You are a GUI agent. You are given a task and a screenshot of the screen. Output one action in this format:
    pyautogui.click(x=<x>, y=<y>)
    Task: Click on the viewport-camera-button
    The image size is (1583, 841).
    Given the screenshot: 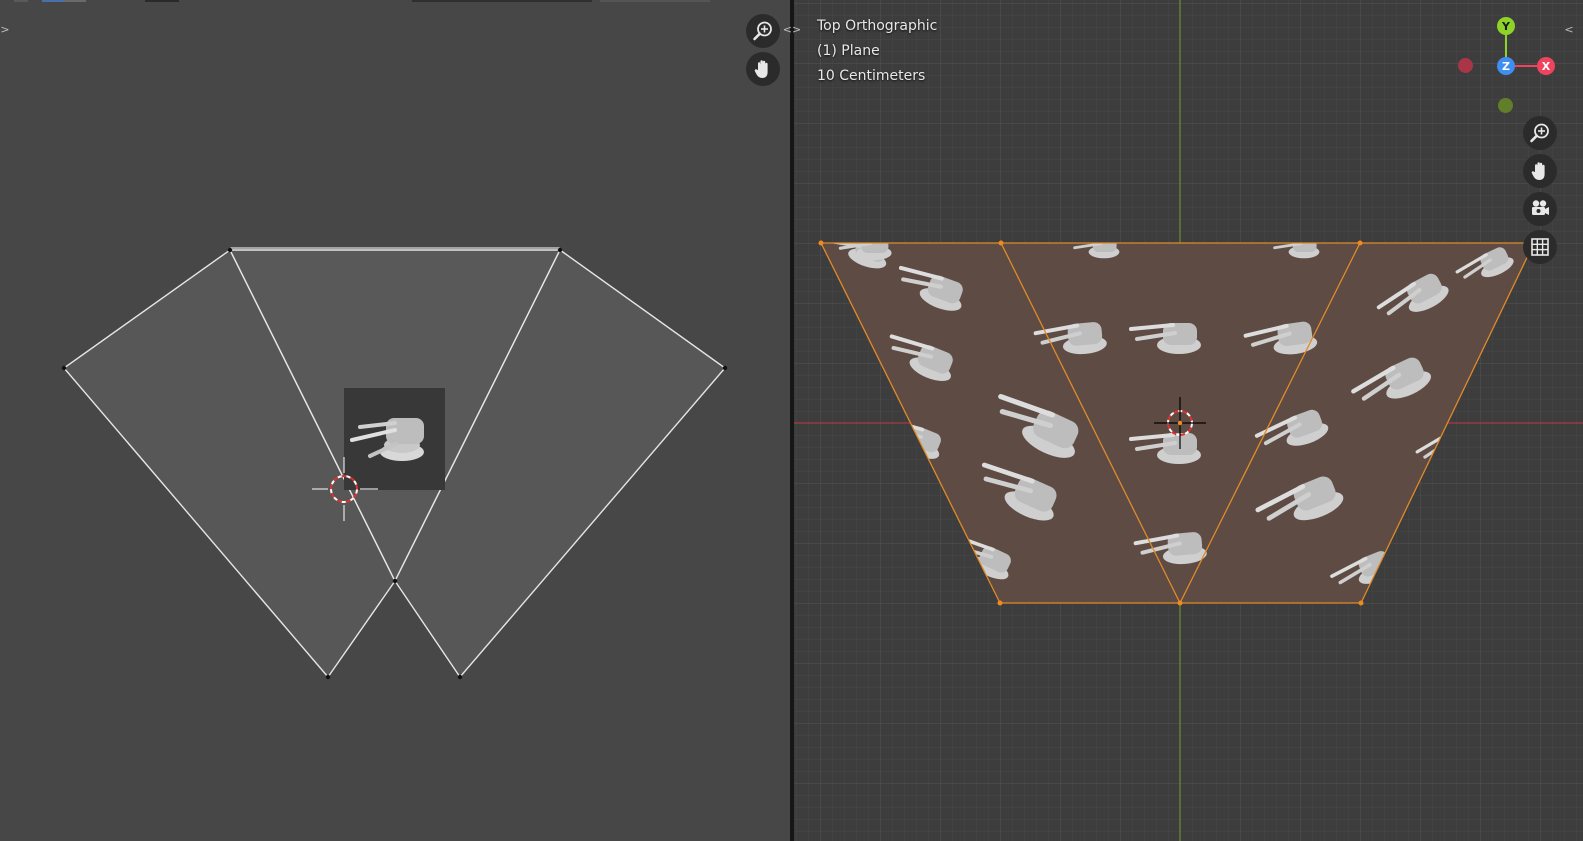 What is the action you would take?
    pyautogui.click(x=1540, y=209)
    